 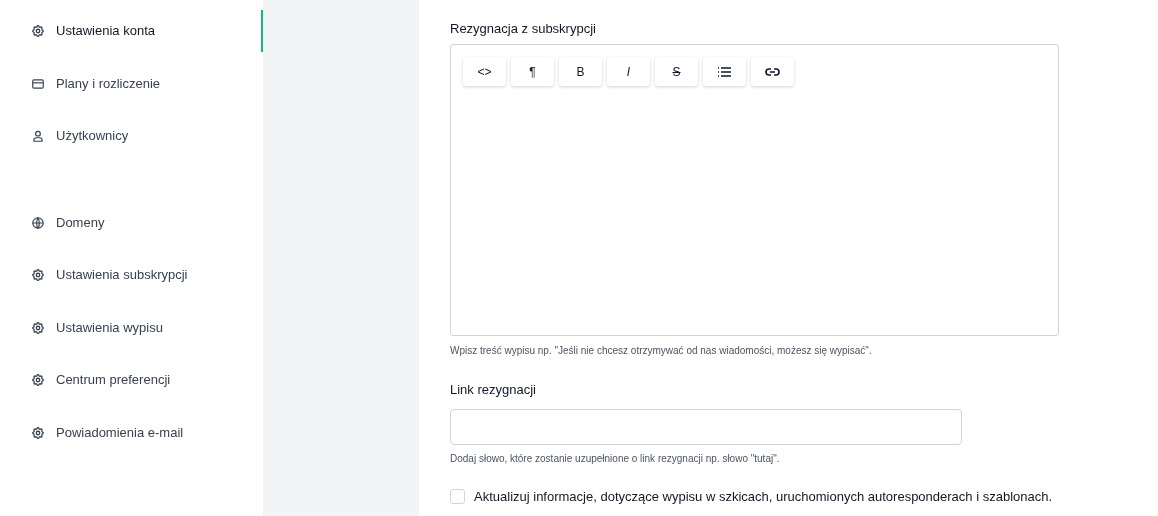 What do you see at coordinates (580, 71) in the screenshot?
I see `toolbar-button: B` at bounding box center [580, 71].